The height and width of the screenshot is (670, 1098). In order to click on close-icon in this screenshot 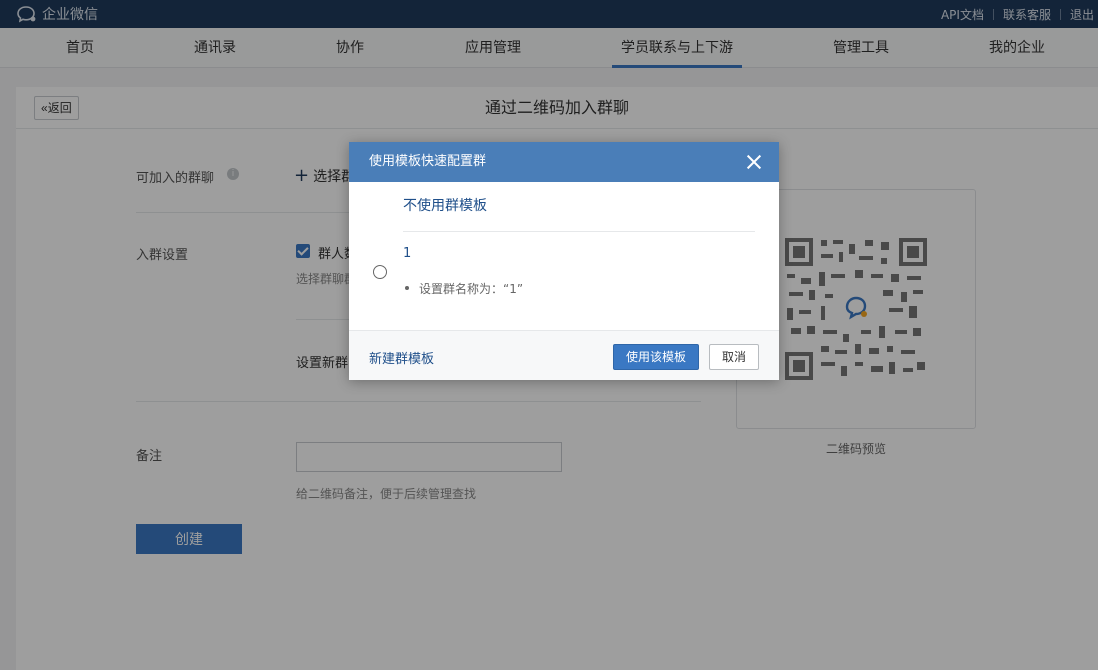, I will do `click(754, 162)`.